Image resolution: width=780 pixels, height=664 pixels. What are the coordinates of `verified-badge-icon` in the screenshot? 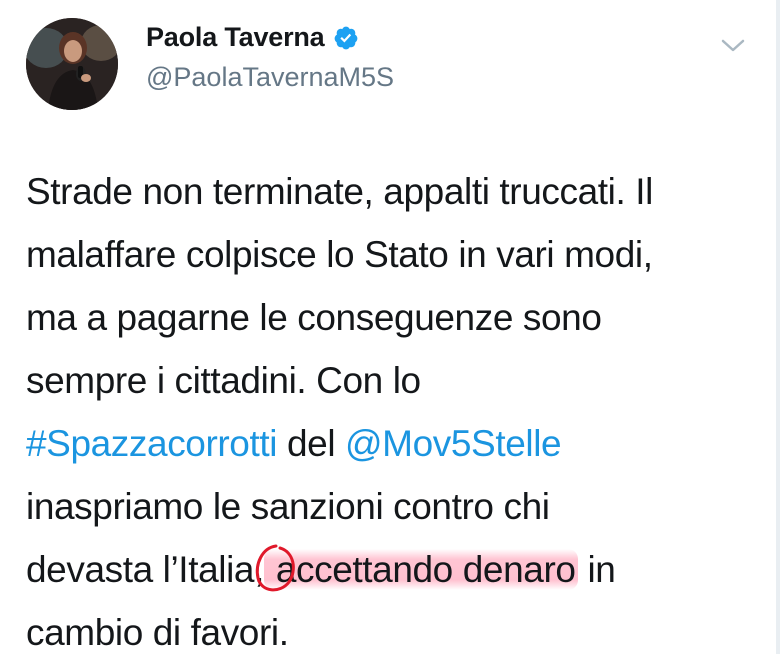 It's located at (346, 38).